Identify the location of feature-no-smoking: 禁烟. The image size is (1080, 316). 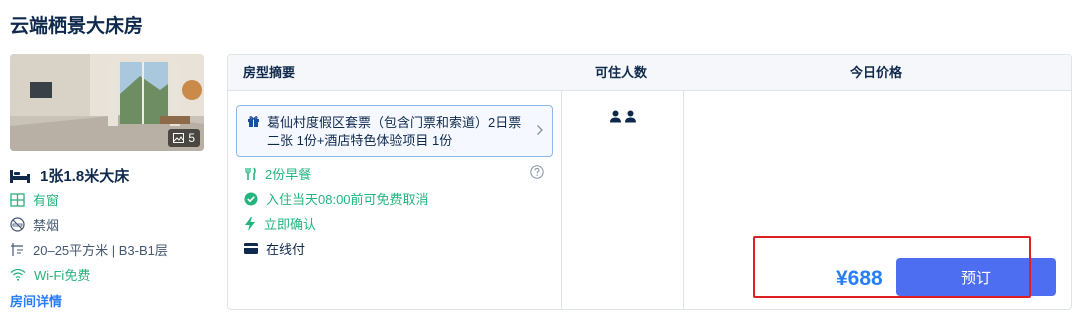
(34, 224).